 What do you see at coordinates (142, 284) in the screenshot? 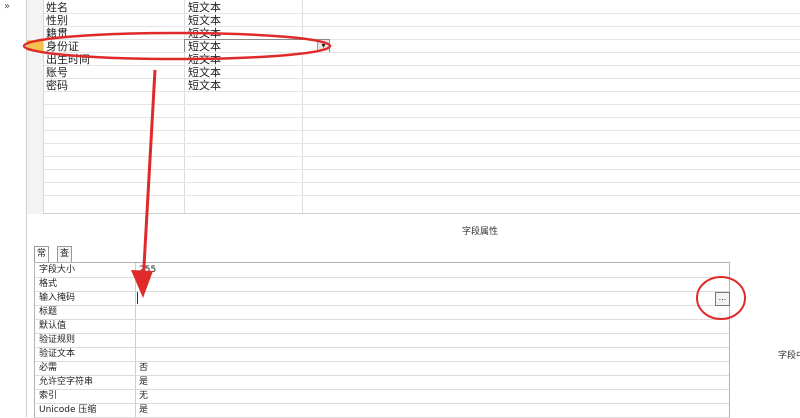
I see `arrow-head` at bounding box center [142, 284].